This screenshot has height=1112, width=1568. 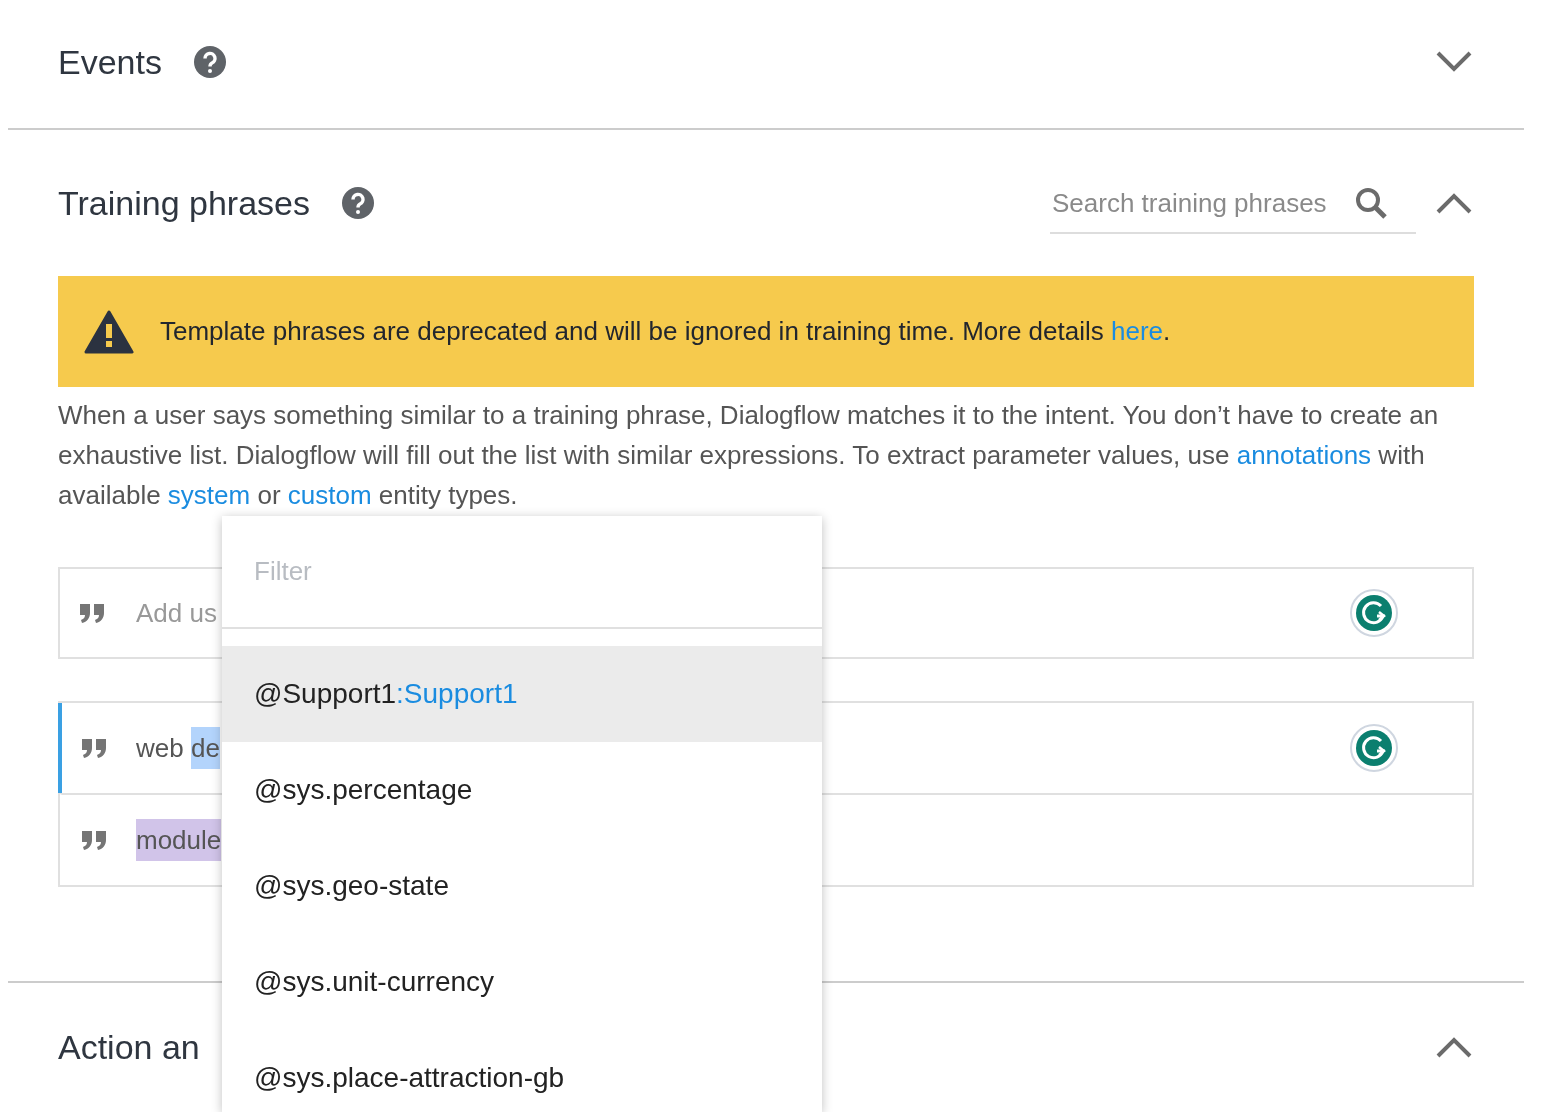 What do you see at coordinates (1202, 203) in the screenshot?
I see `search-field: Search training phrases` at bounding box center [1202, 203].